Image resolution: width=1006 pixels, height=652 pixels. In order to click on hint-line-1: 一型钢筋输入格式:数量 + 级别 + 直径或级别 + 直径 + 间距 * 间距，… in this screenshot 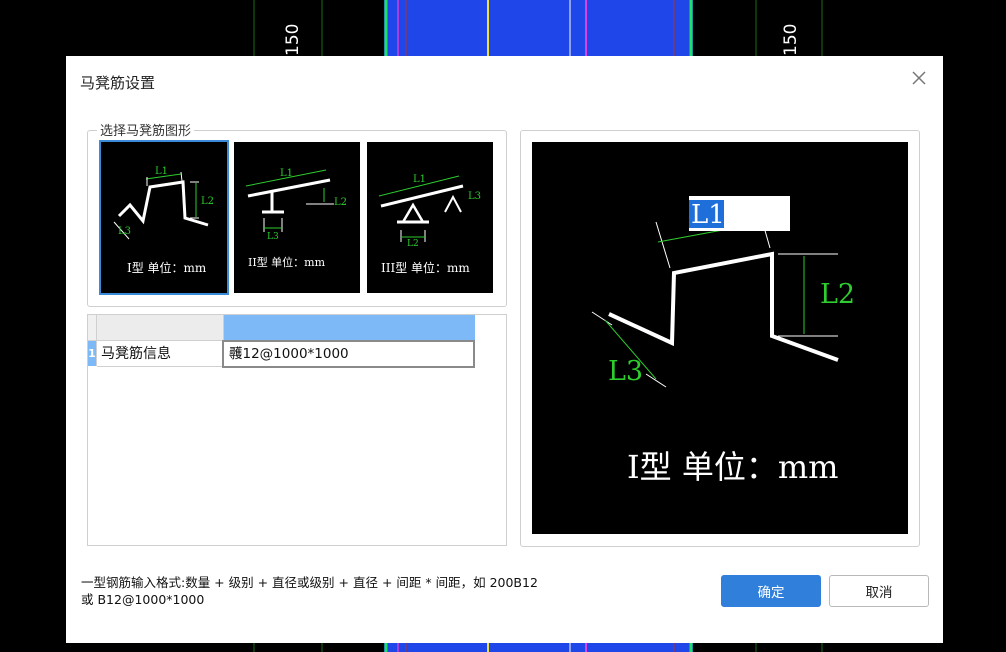, I will do `click(309, 582)`.